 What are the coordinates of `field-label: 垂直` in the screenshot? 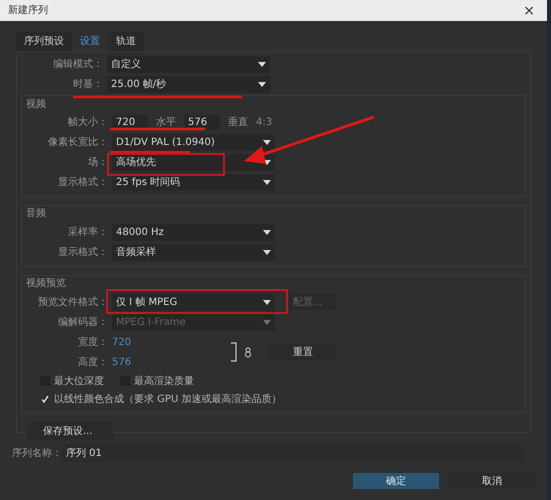 It's located at (238, 123).